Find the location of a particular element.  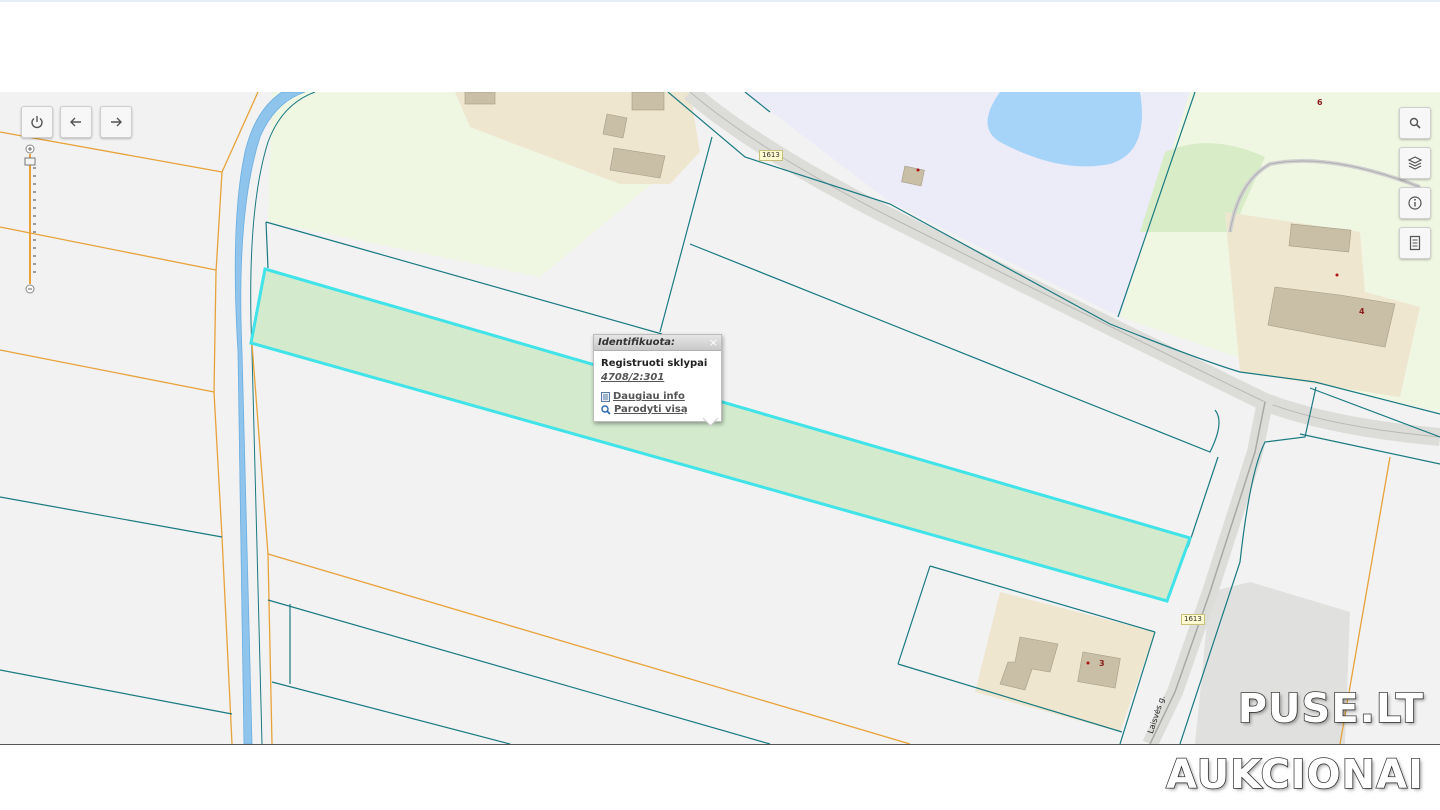

arrow-left-icon is located at coordinates (75, 122).